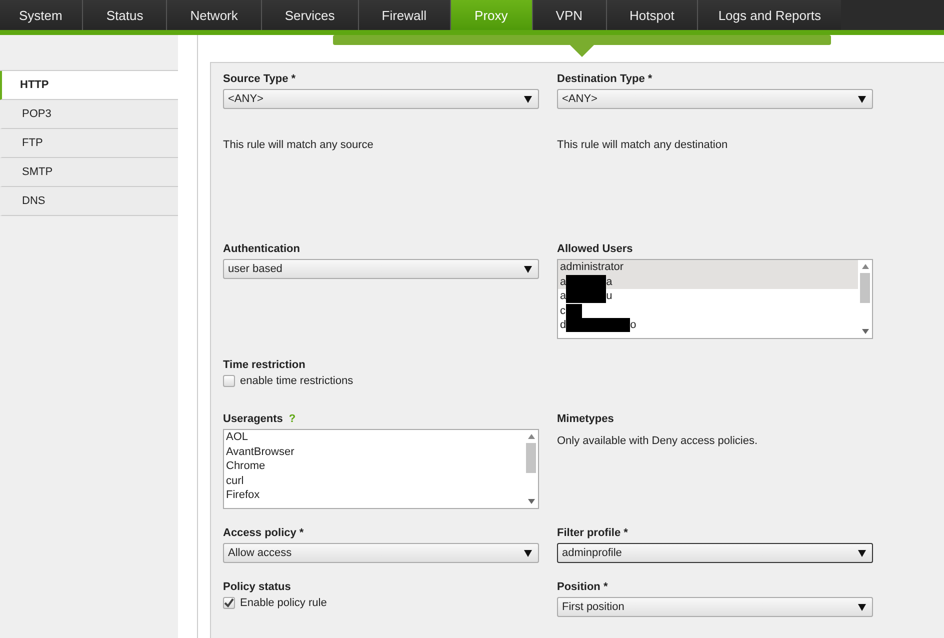  Describe the element at coordinates (374, 495) in the screenshot. I see `useragent-option: Firefox` at that location.